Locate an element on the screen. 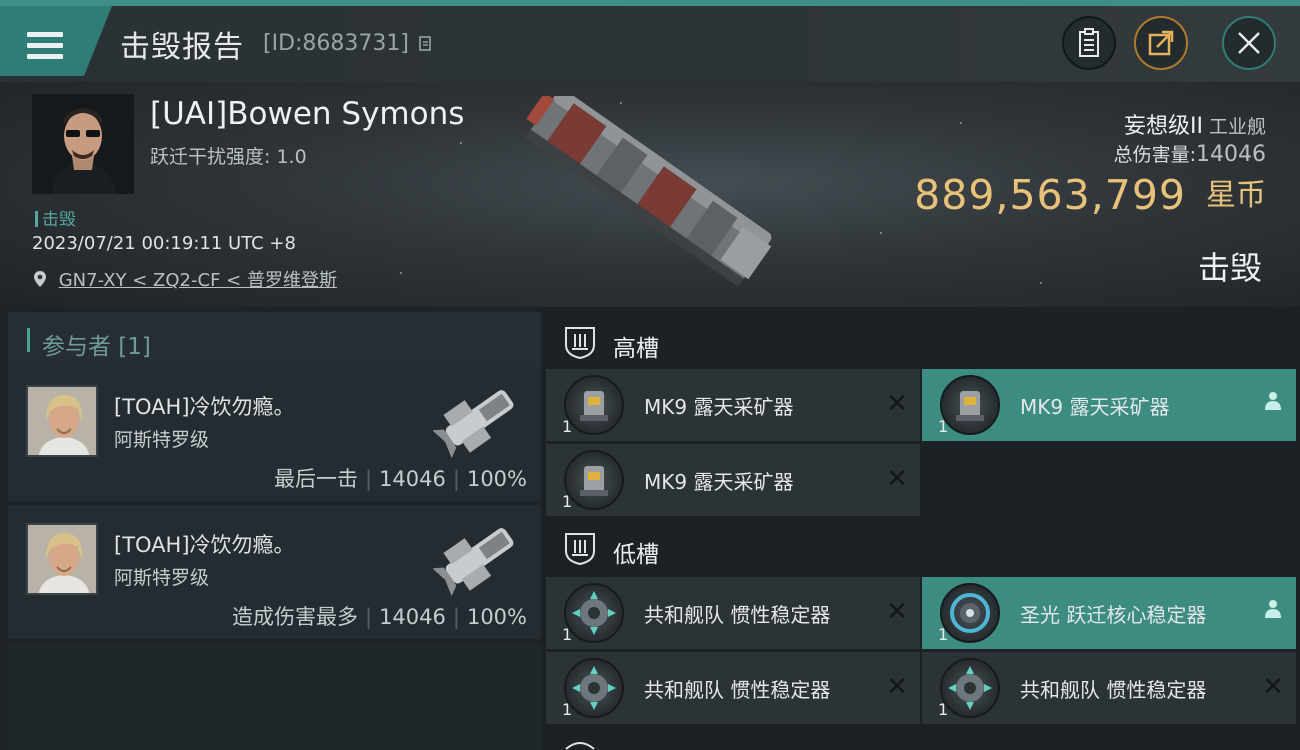 The image size is (1300, 750). high-slot-label: 高槽 is located at coordinates (636, 349).